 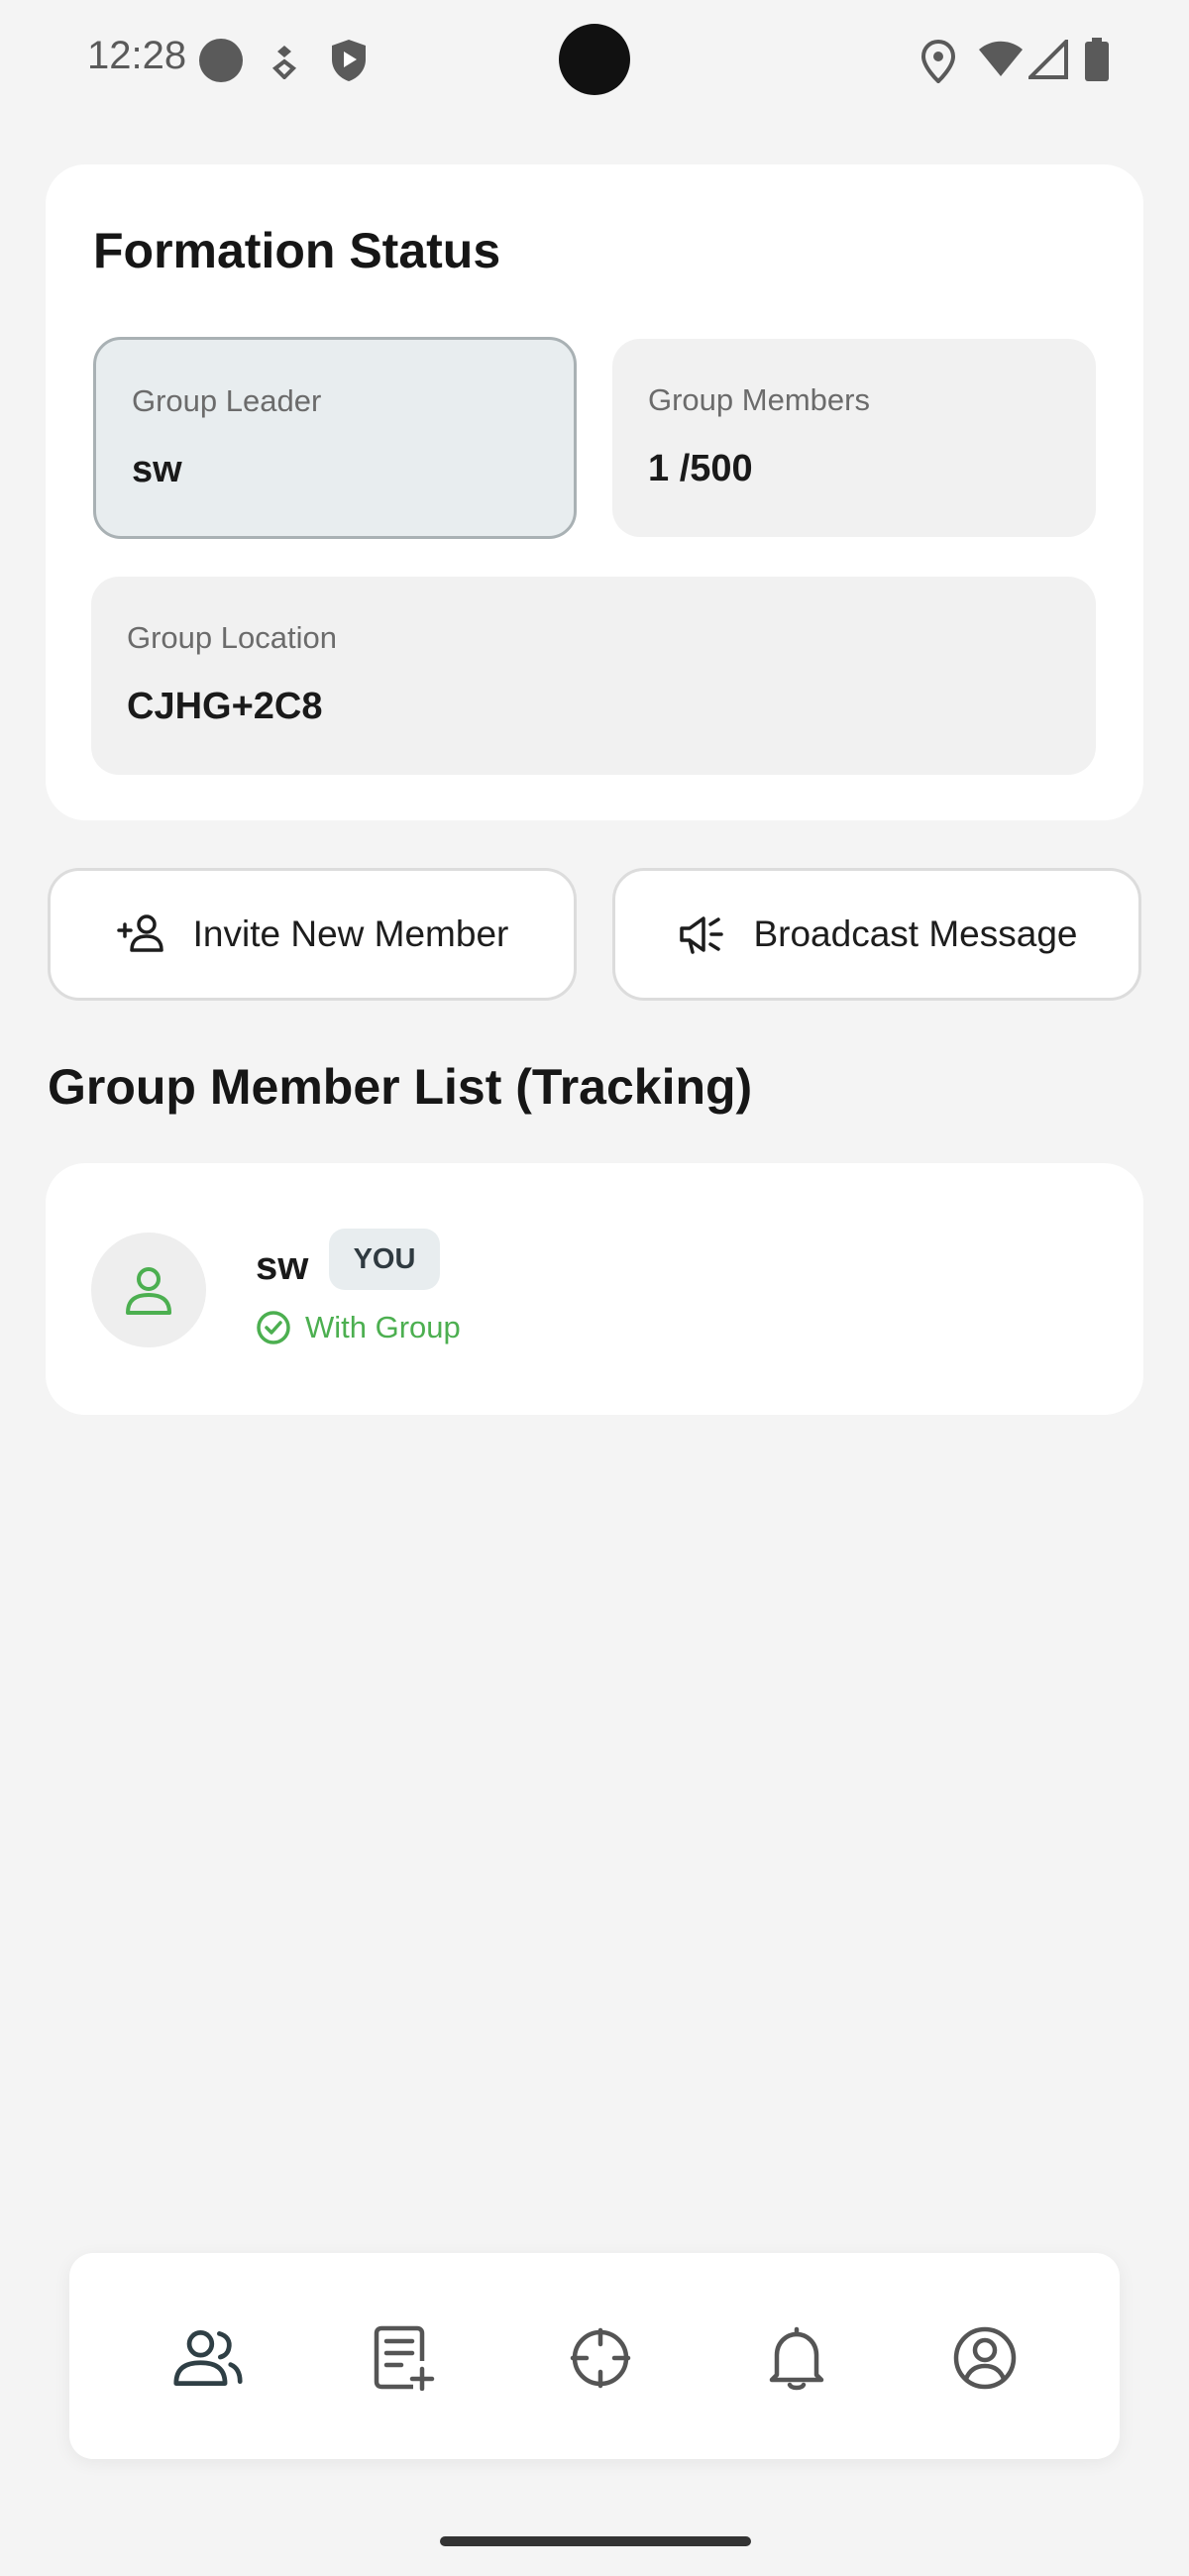 What do you see at coordinates (384, 1259) in the screenshot?
I see `you-badge: YOU` at bounding box center [384, 1259].